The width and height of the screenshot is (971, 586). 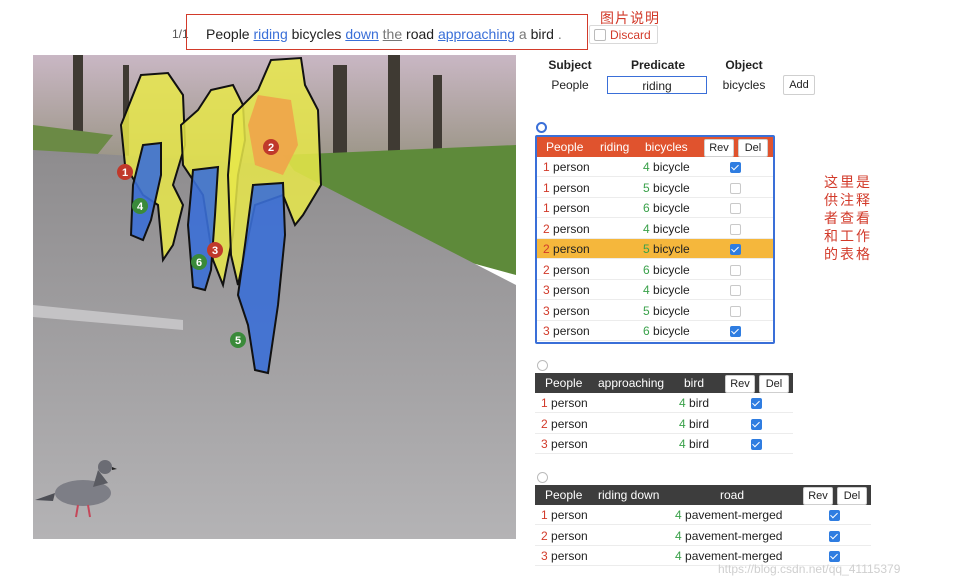 I want to click on add-button: Add, so click(x=799, y=85).